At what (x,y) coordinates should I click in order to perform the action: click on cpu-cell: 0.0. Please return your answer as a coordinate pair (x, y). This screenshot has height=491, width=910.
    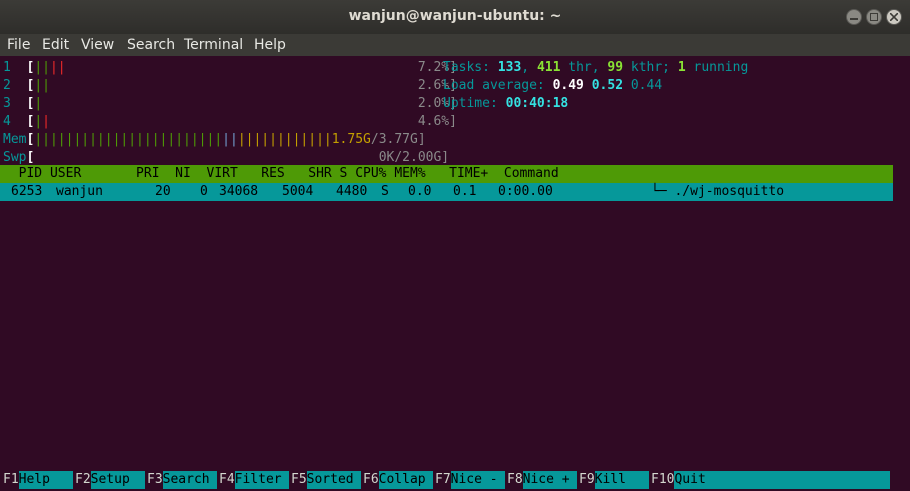
    Looking at the image, I should click on (420, 191).